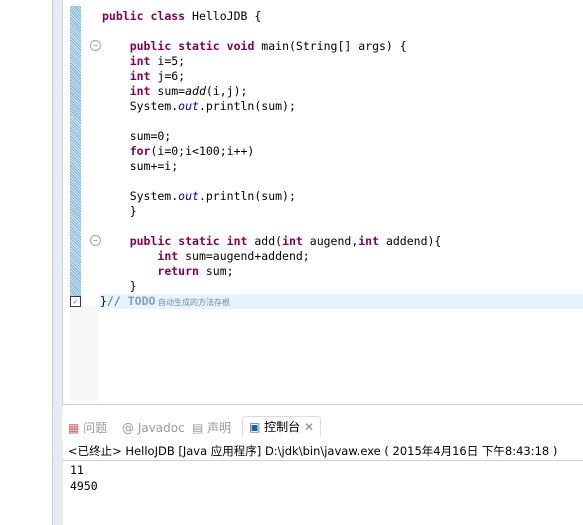 The width and height of the screenshot is (583, 525). Describe the element at coordinates (153, 428) in the screenshot. I see `tab-javadoc: @ Javadoc` at that location.